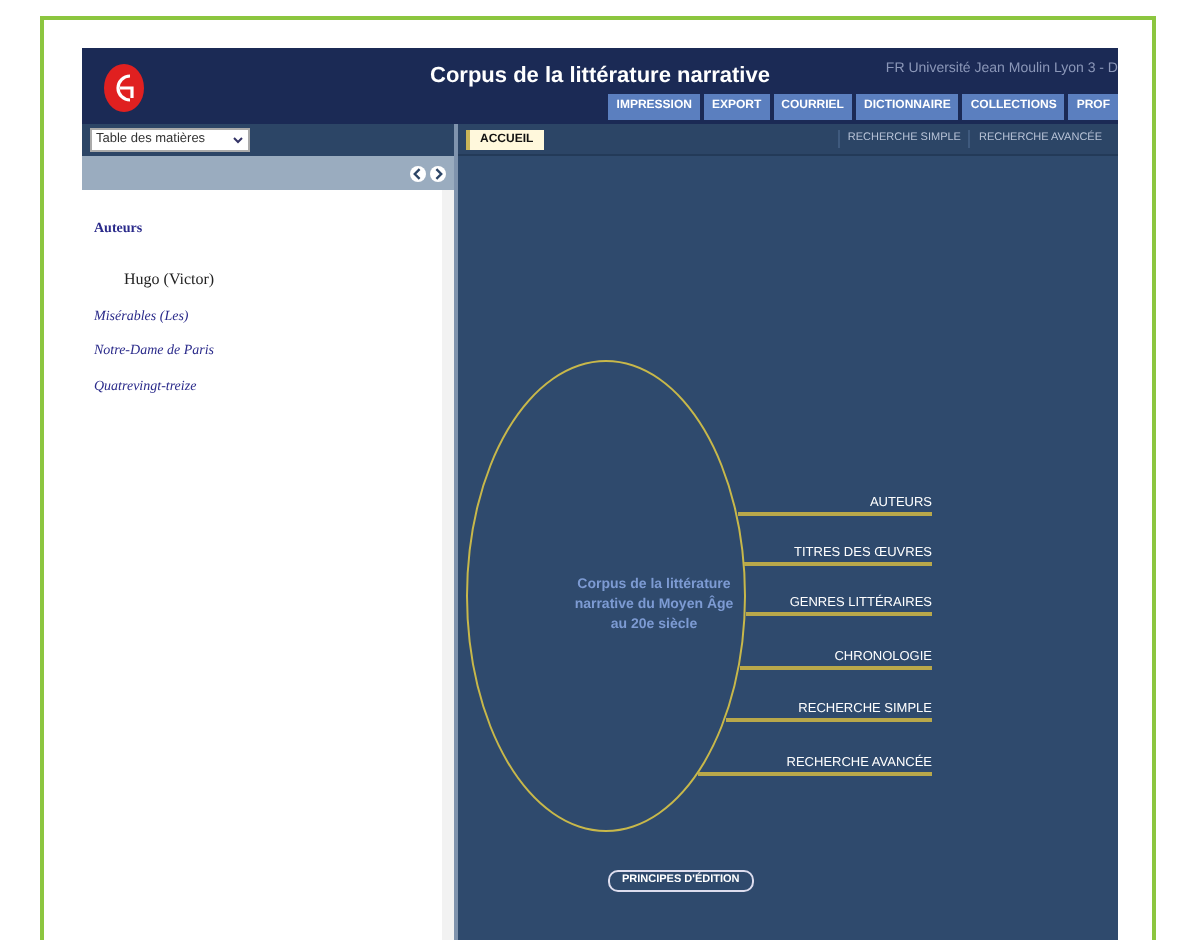 The width and height of the screenshot is (1188, 940). Describe the element at coordinates (283, 279) in the screenshot. I see `author-entry: Hugo (Victor)` at that location.